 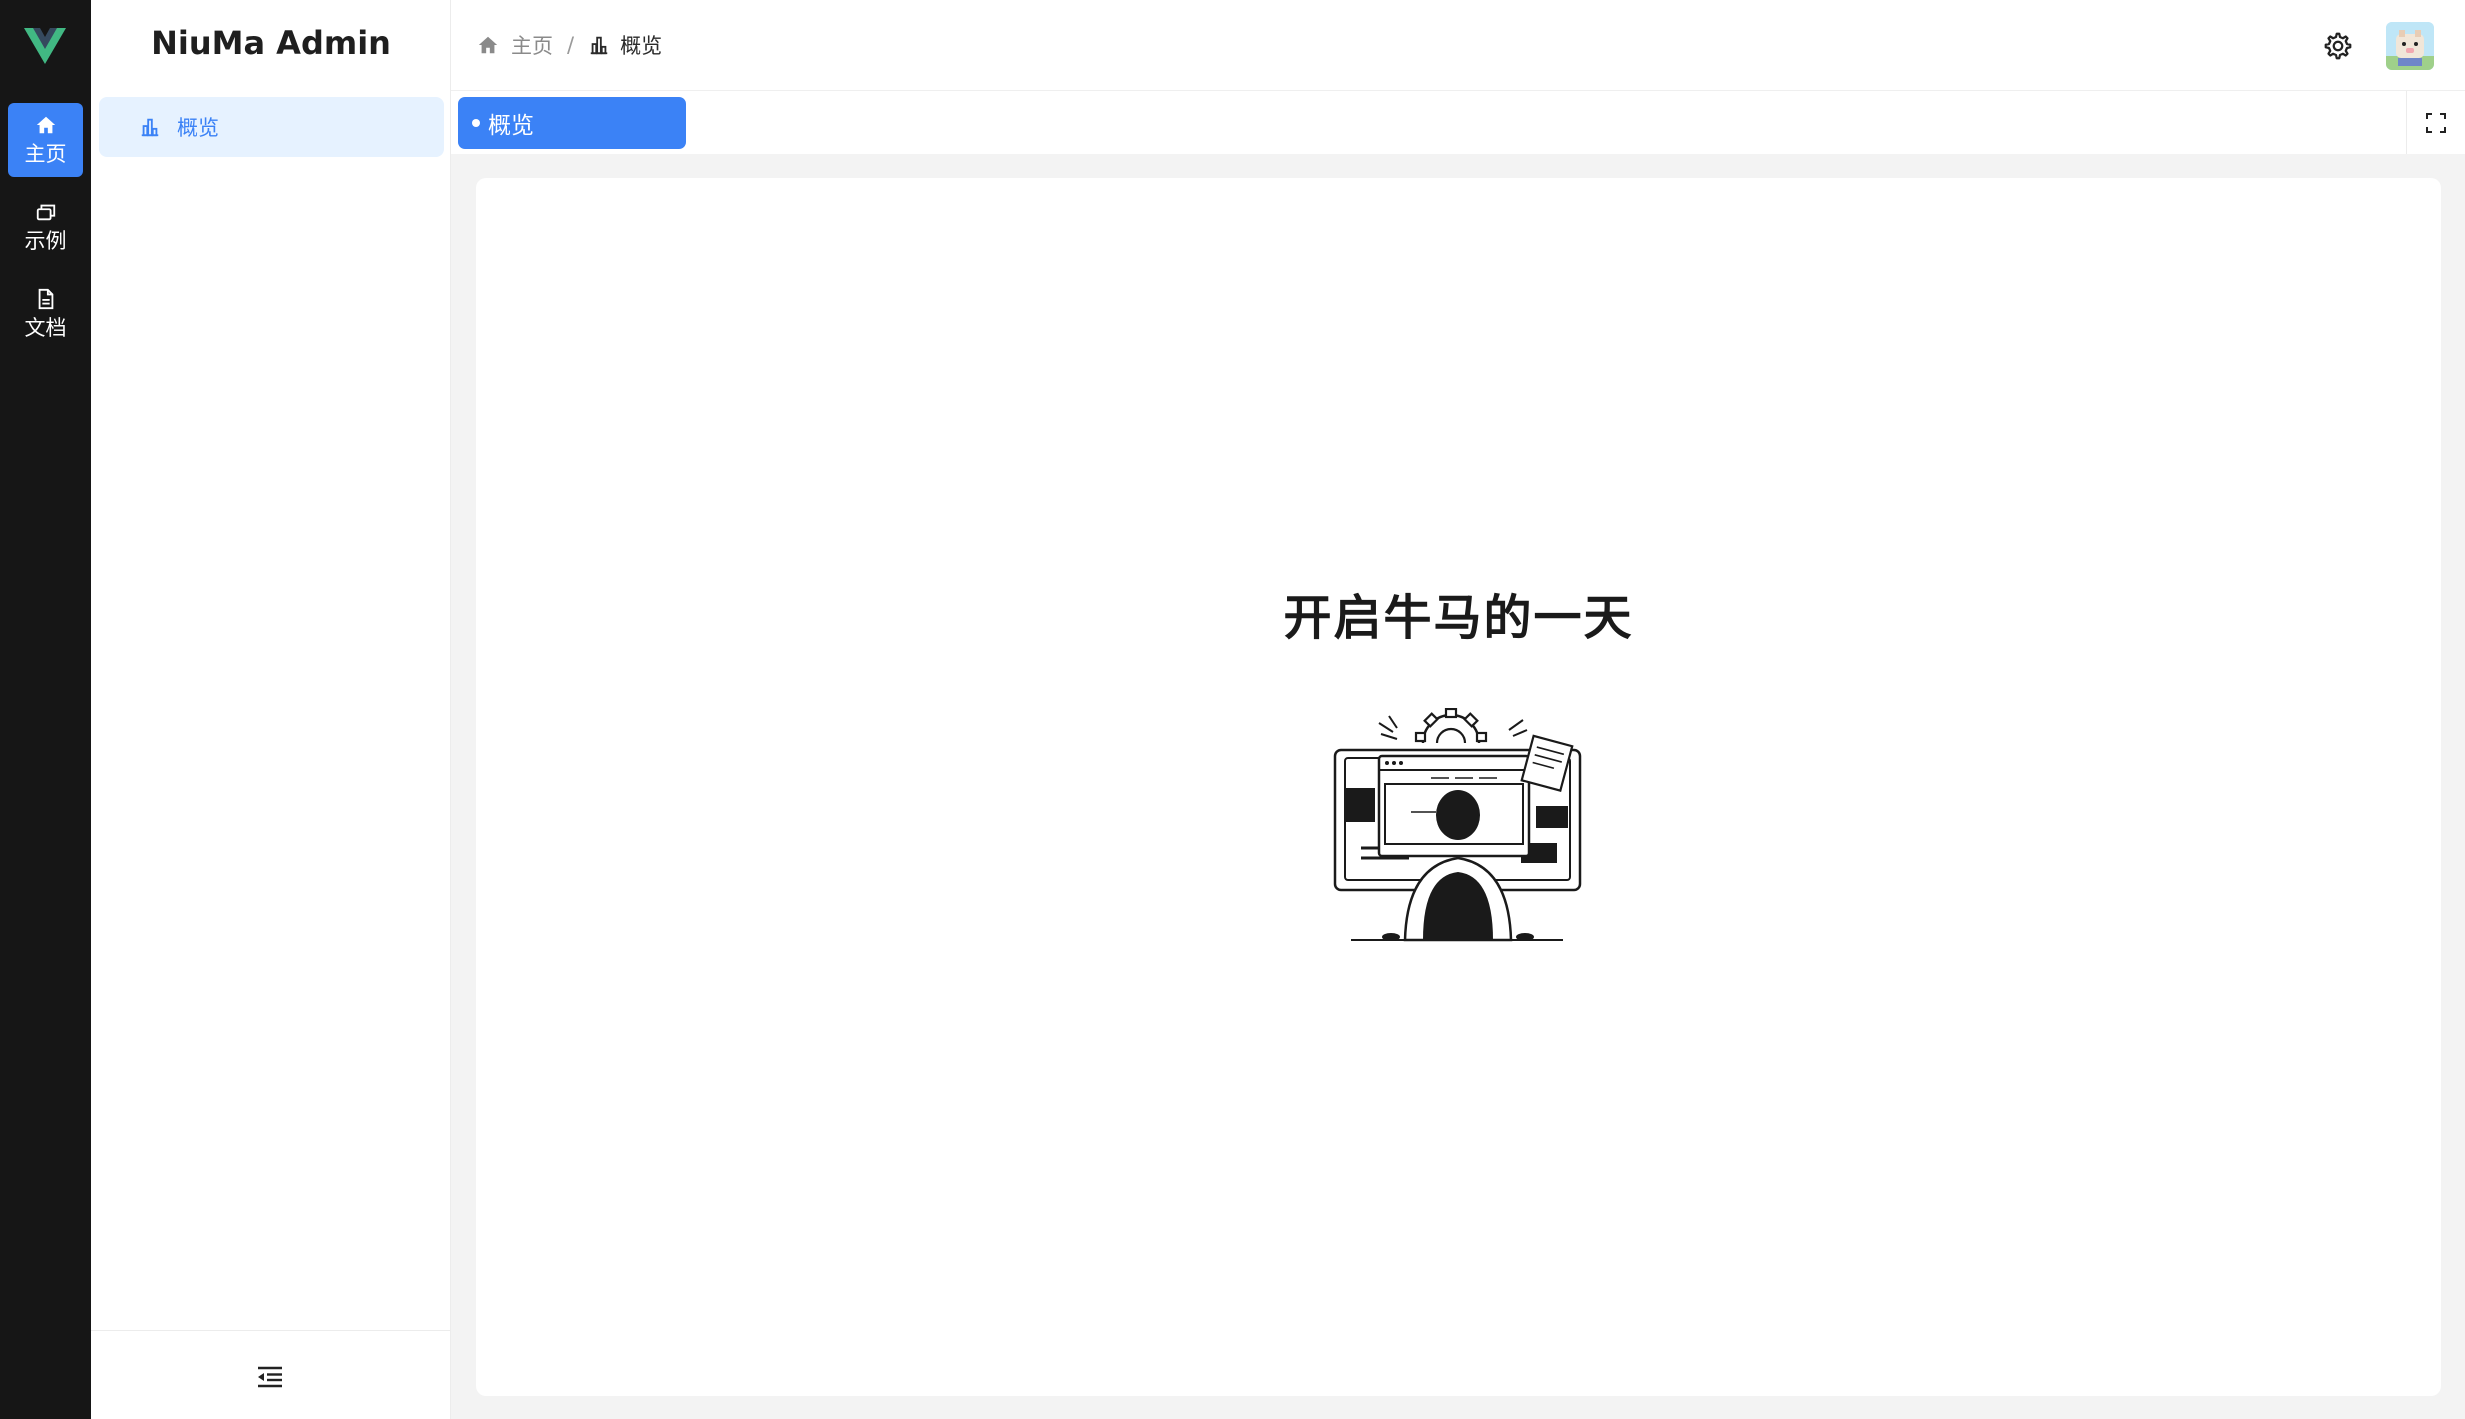 I want to click on vue-logo-icon, so click(x=45, y=45).